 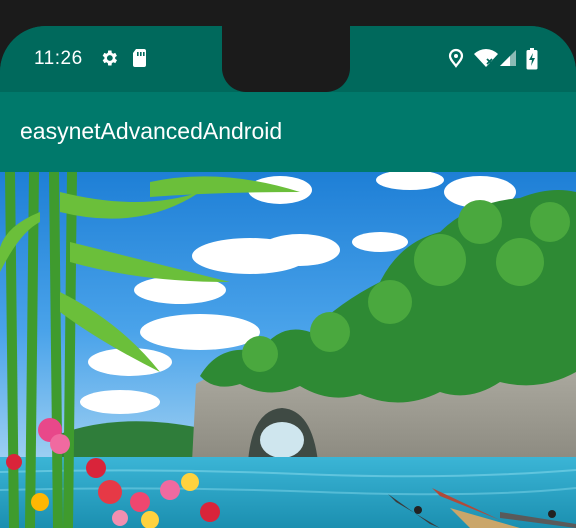 What do you see at coordinates (58, 58) in the screenshot?
I see `status-clock: 11:26` at bounding box center [58, 58].